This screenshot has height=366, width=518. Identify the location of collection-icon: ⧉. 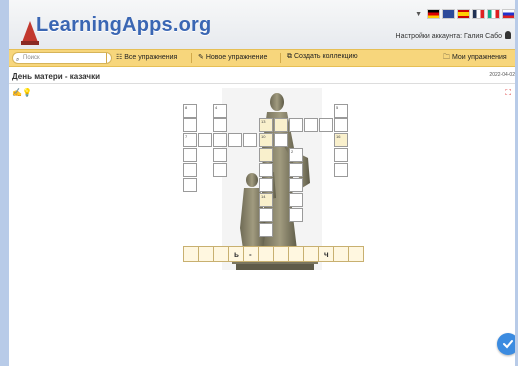
(289, 56).